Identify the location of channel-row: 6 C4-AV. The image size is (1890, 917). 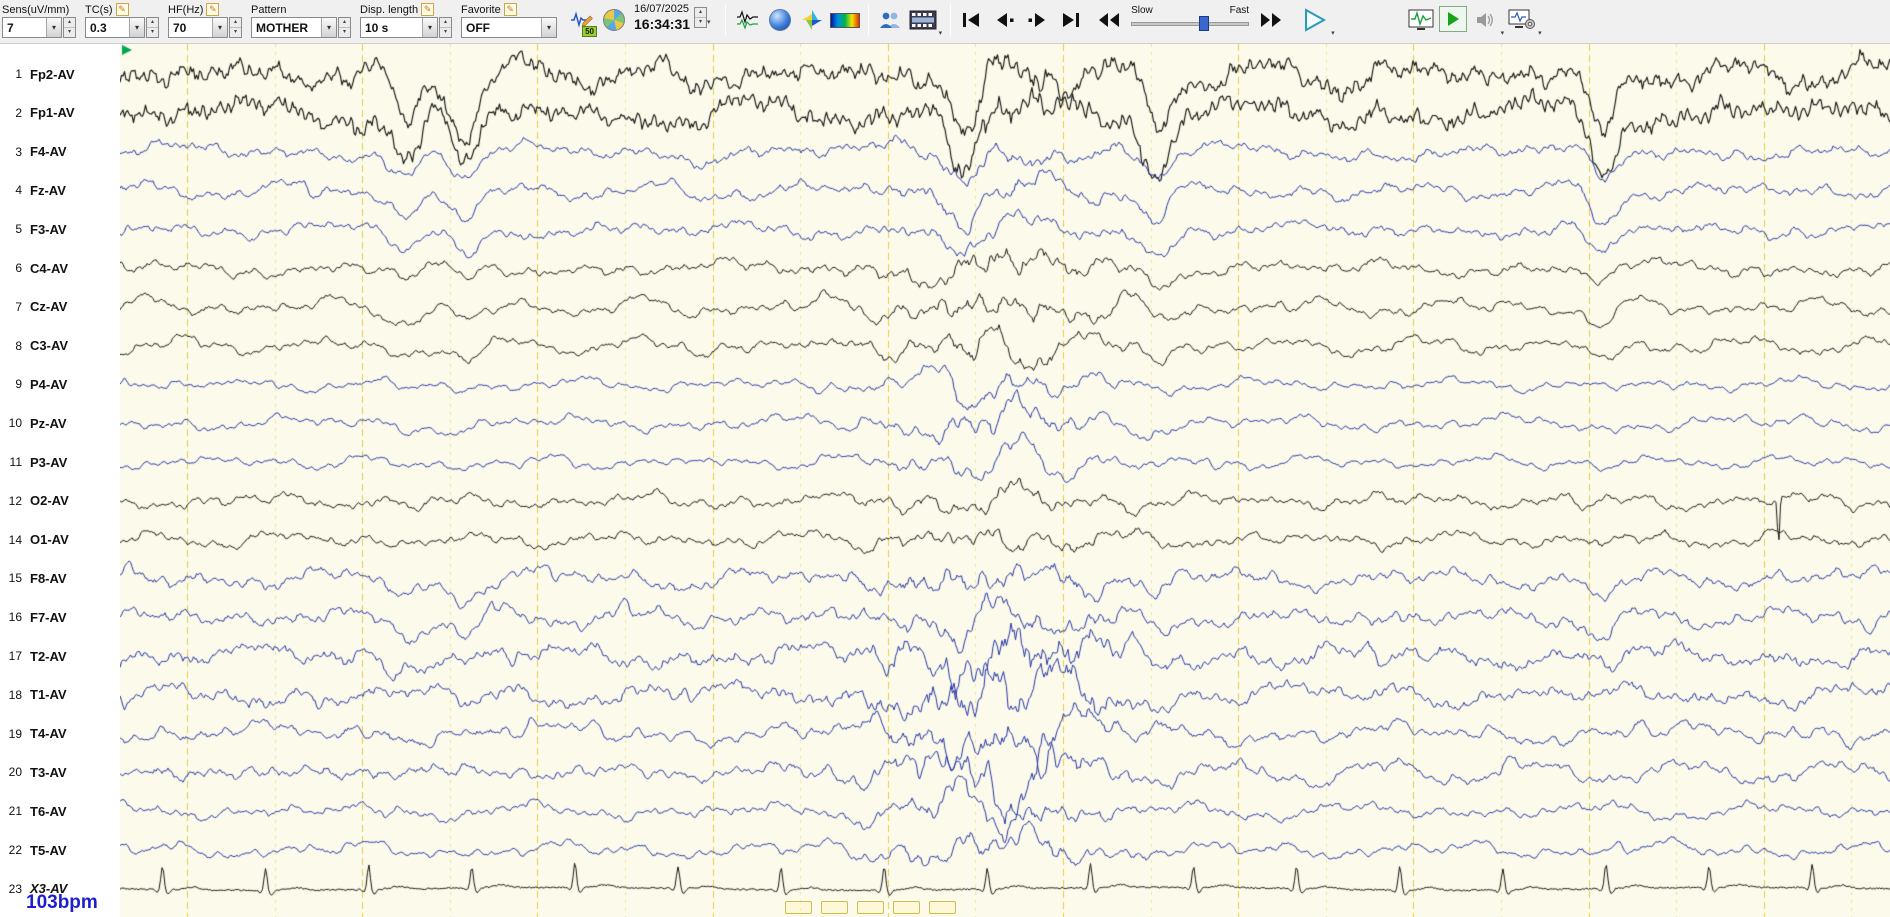
(60, 268).